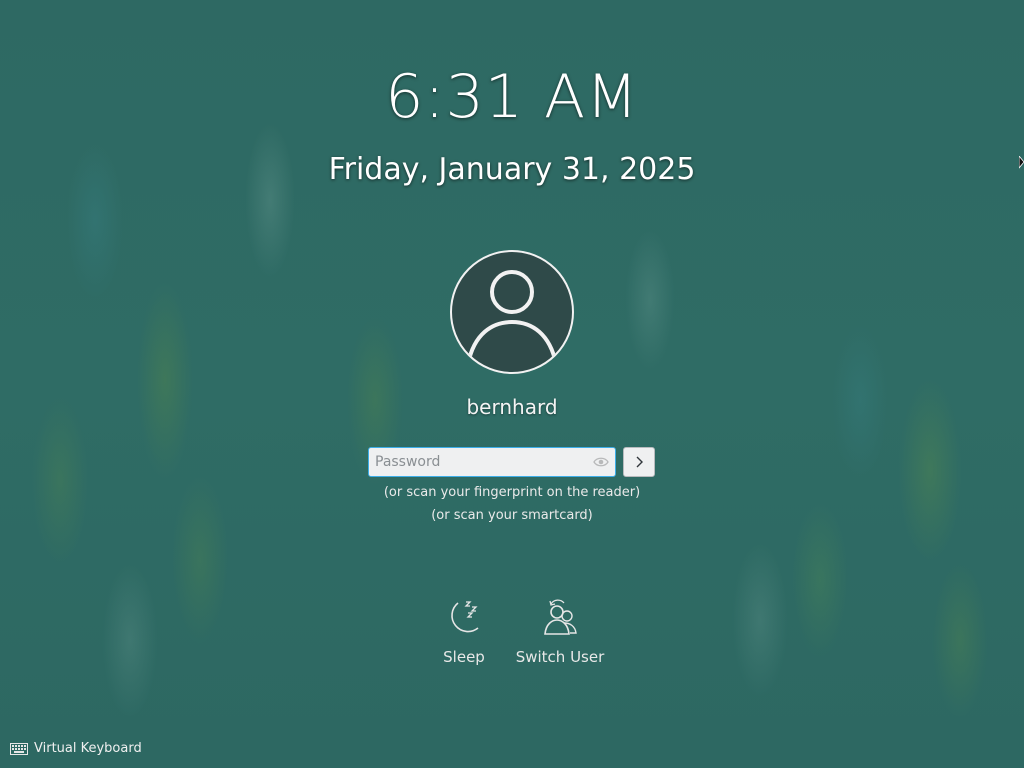 Image resolution: width=1024 pixels, height=768 pixels. I want to click on switch-user-button: Switch User, so click(560, 632).